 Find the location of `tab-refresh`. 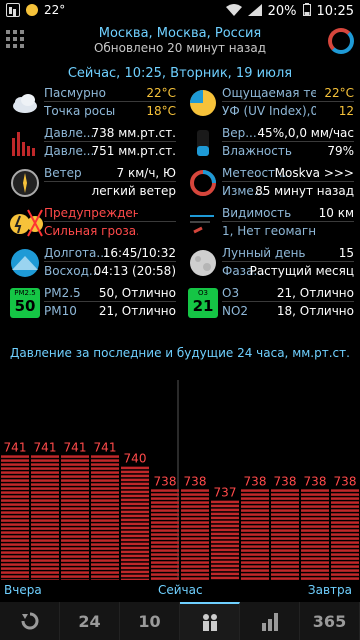

tab-refresh is located at coordinates (30, 621).